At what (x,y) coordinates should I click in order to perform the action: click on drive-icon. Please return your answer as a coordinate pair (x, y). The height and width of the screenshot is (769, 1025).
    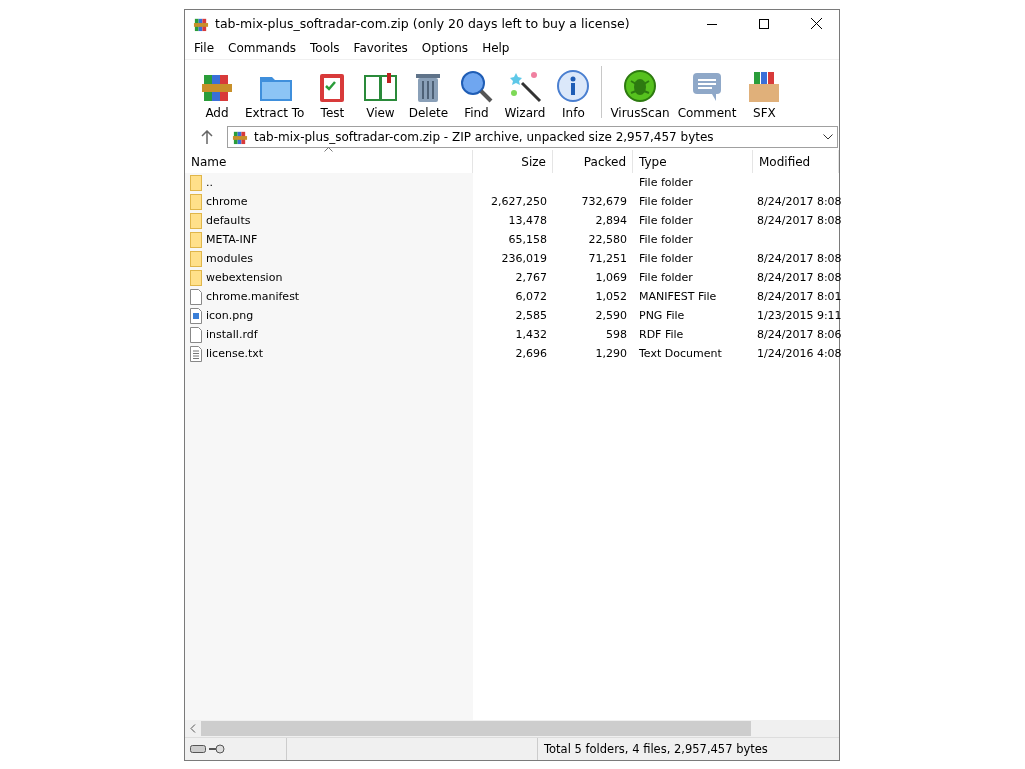
    Looking at the image, I should click on (198, 749).